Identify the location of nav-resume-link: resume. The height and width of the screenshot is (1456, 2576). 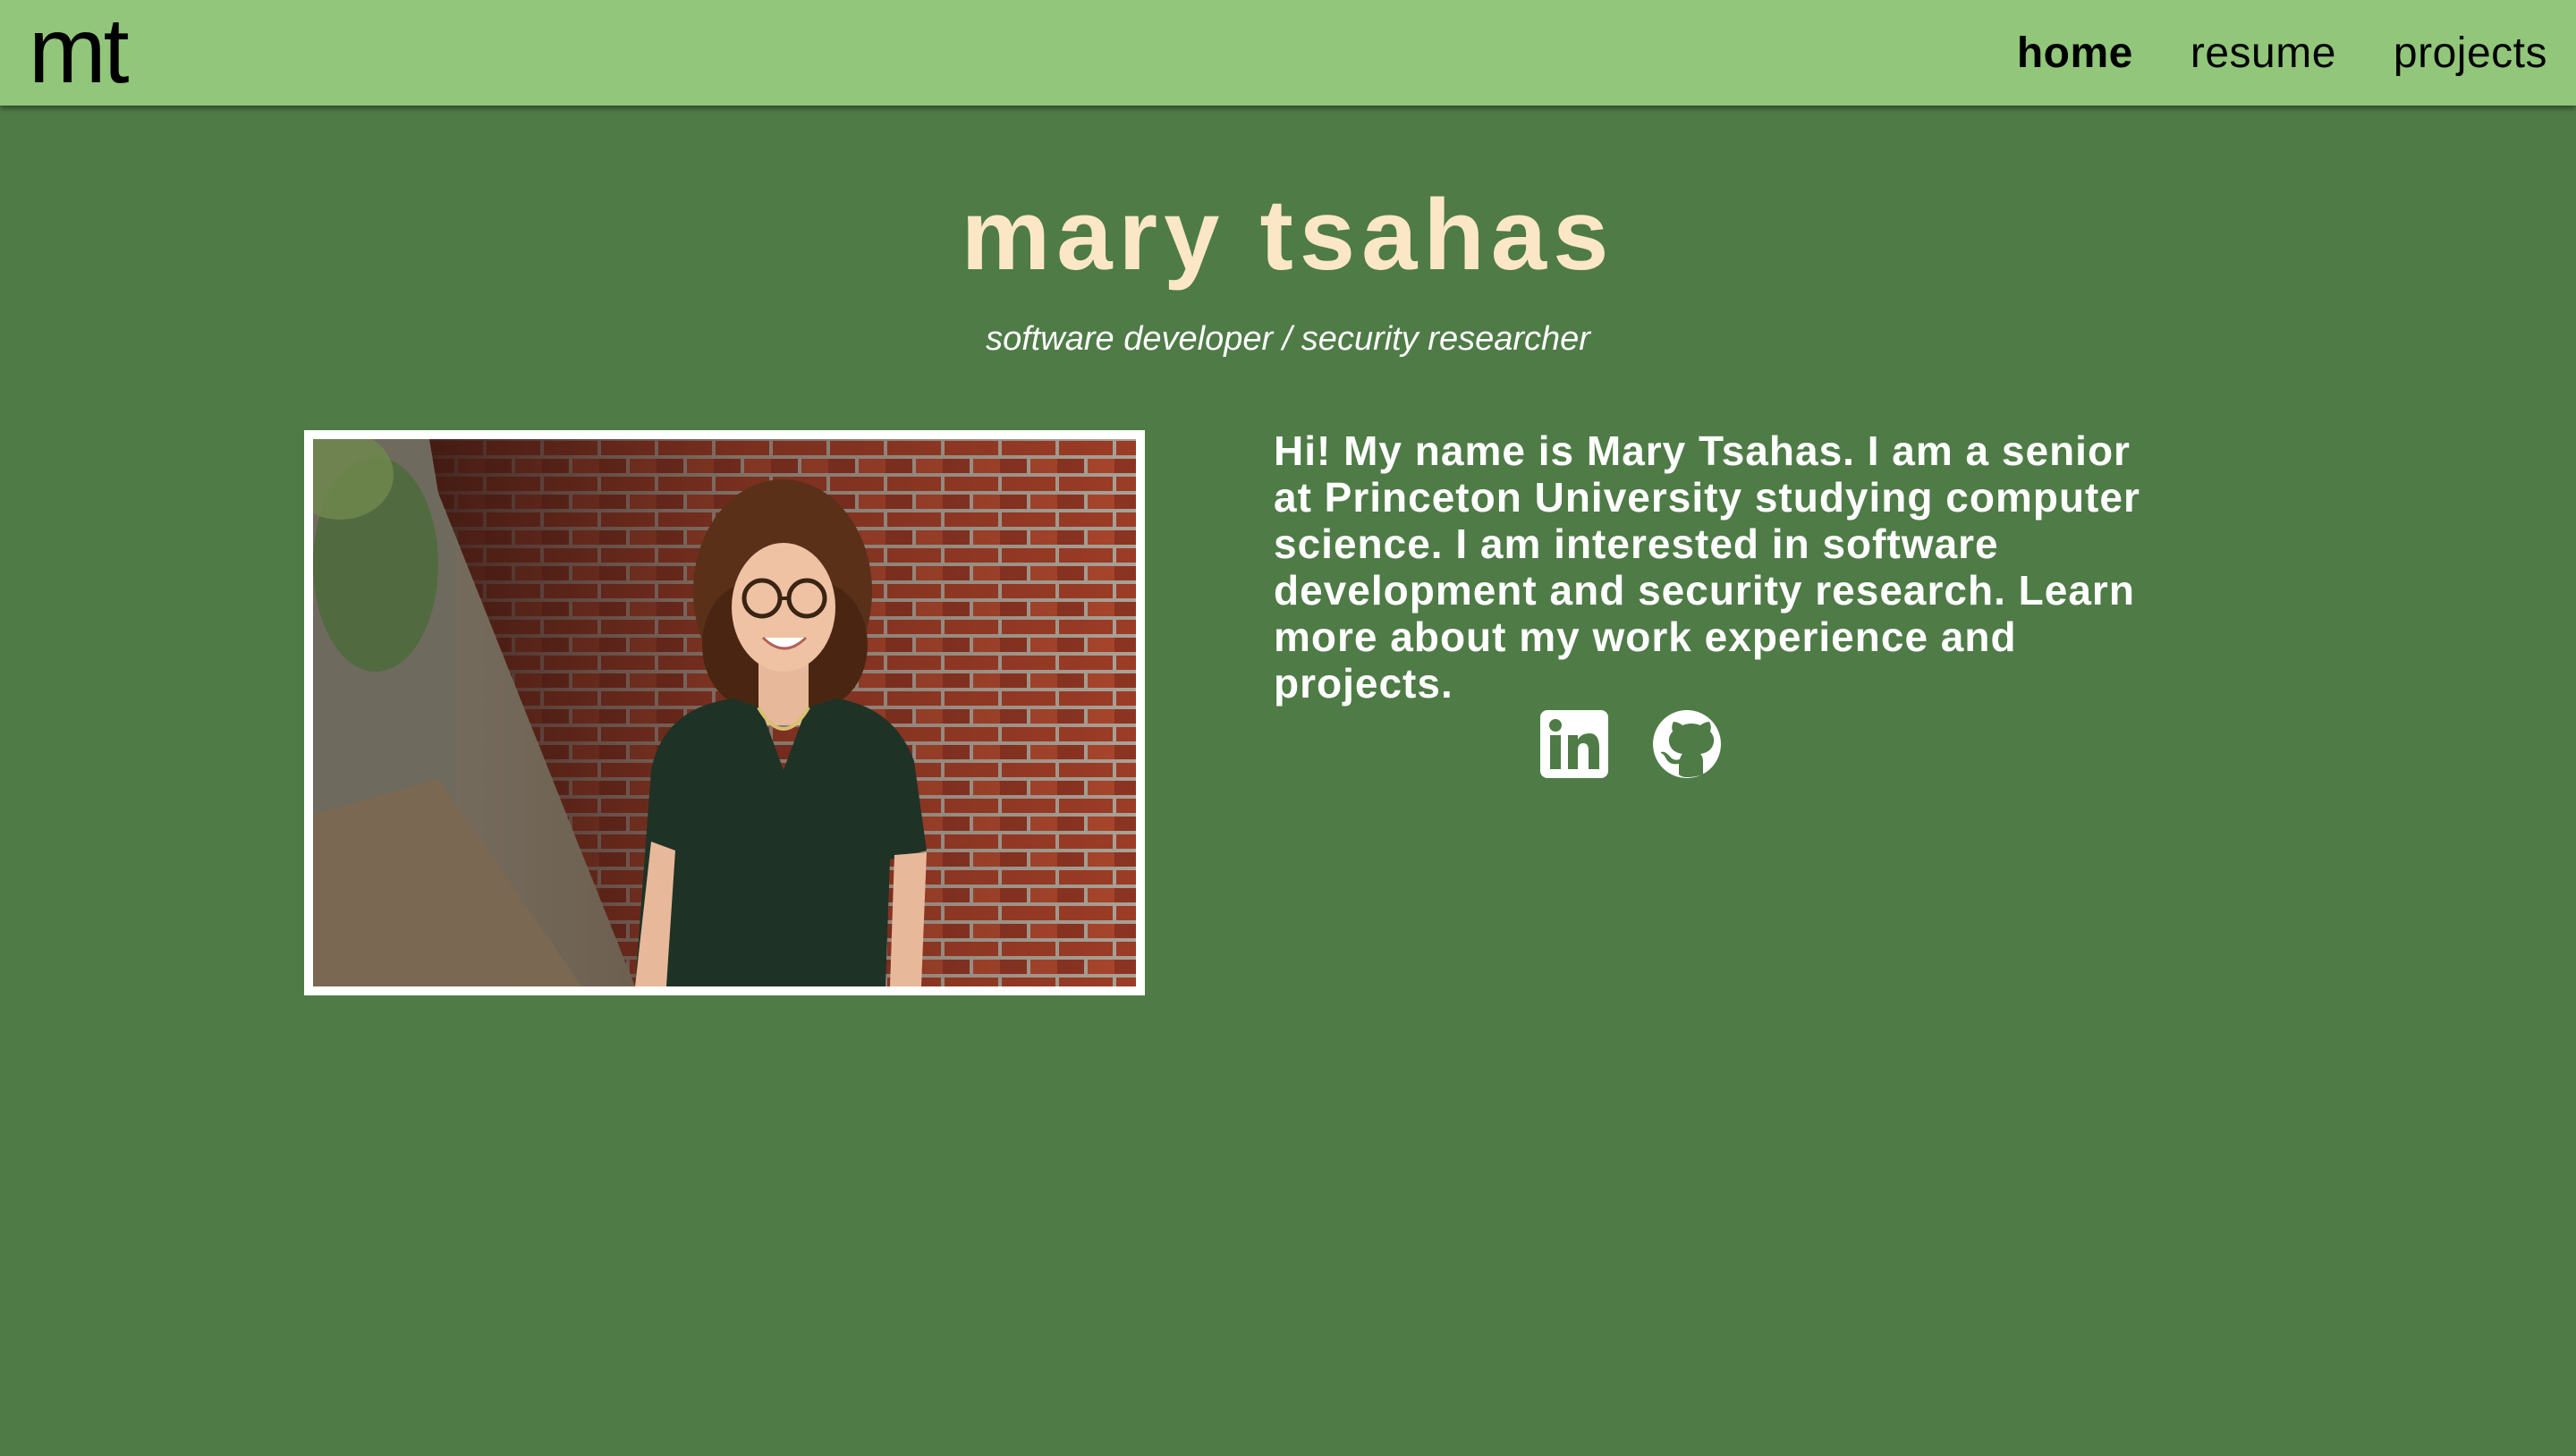
(2263, 53).